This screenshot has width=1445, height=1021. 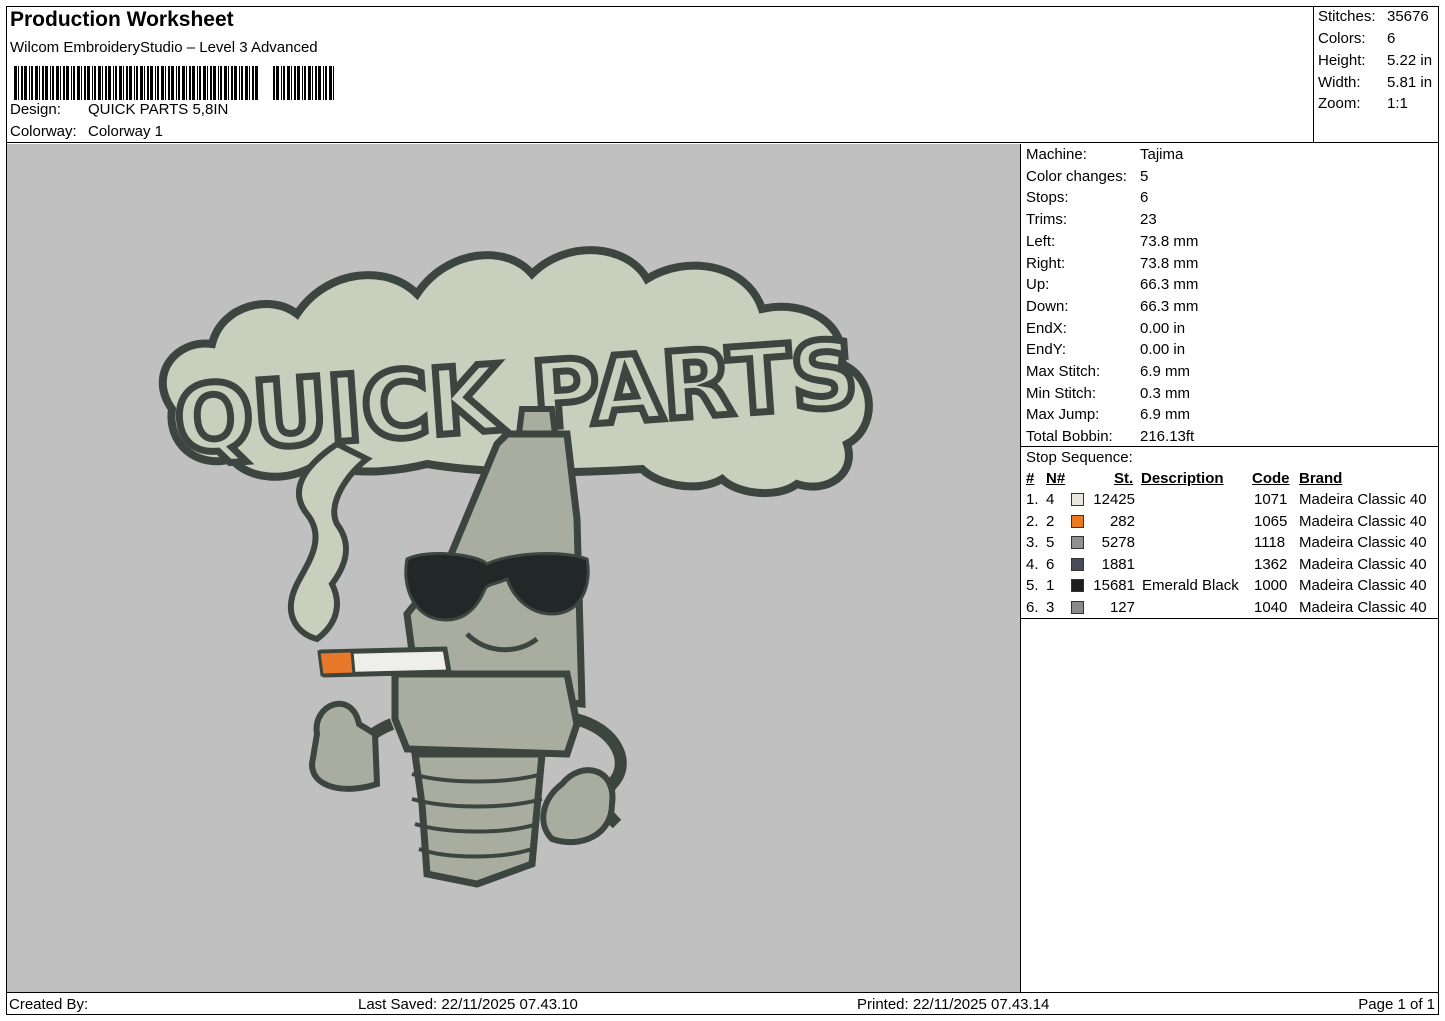 What do you see at coordinates (1112, 284) in the screenshot?
I see `machine-row: Up: 66.3 mm` at bounding box center [1112, 284].